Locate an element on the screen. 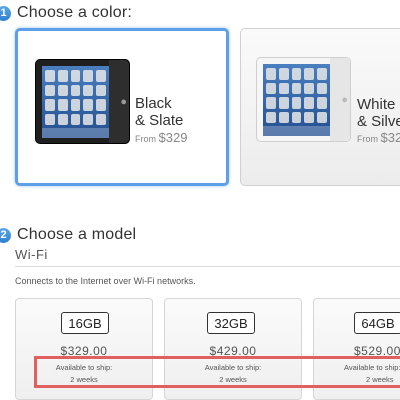 The image size is (400, 400). wifi-subtitle: Wi-Fi is located at coordinates (31, 254).